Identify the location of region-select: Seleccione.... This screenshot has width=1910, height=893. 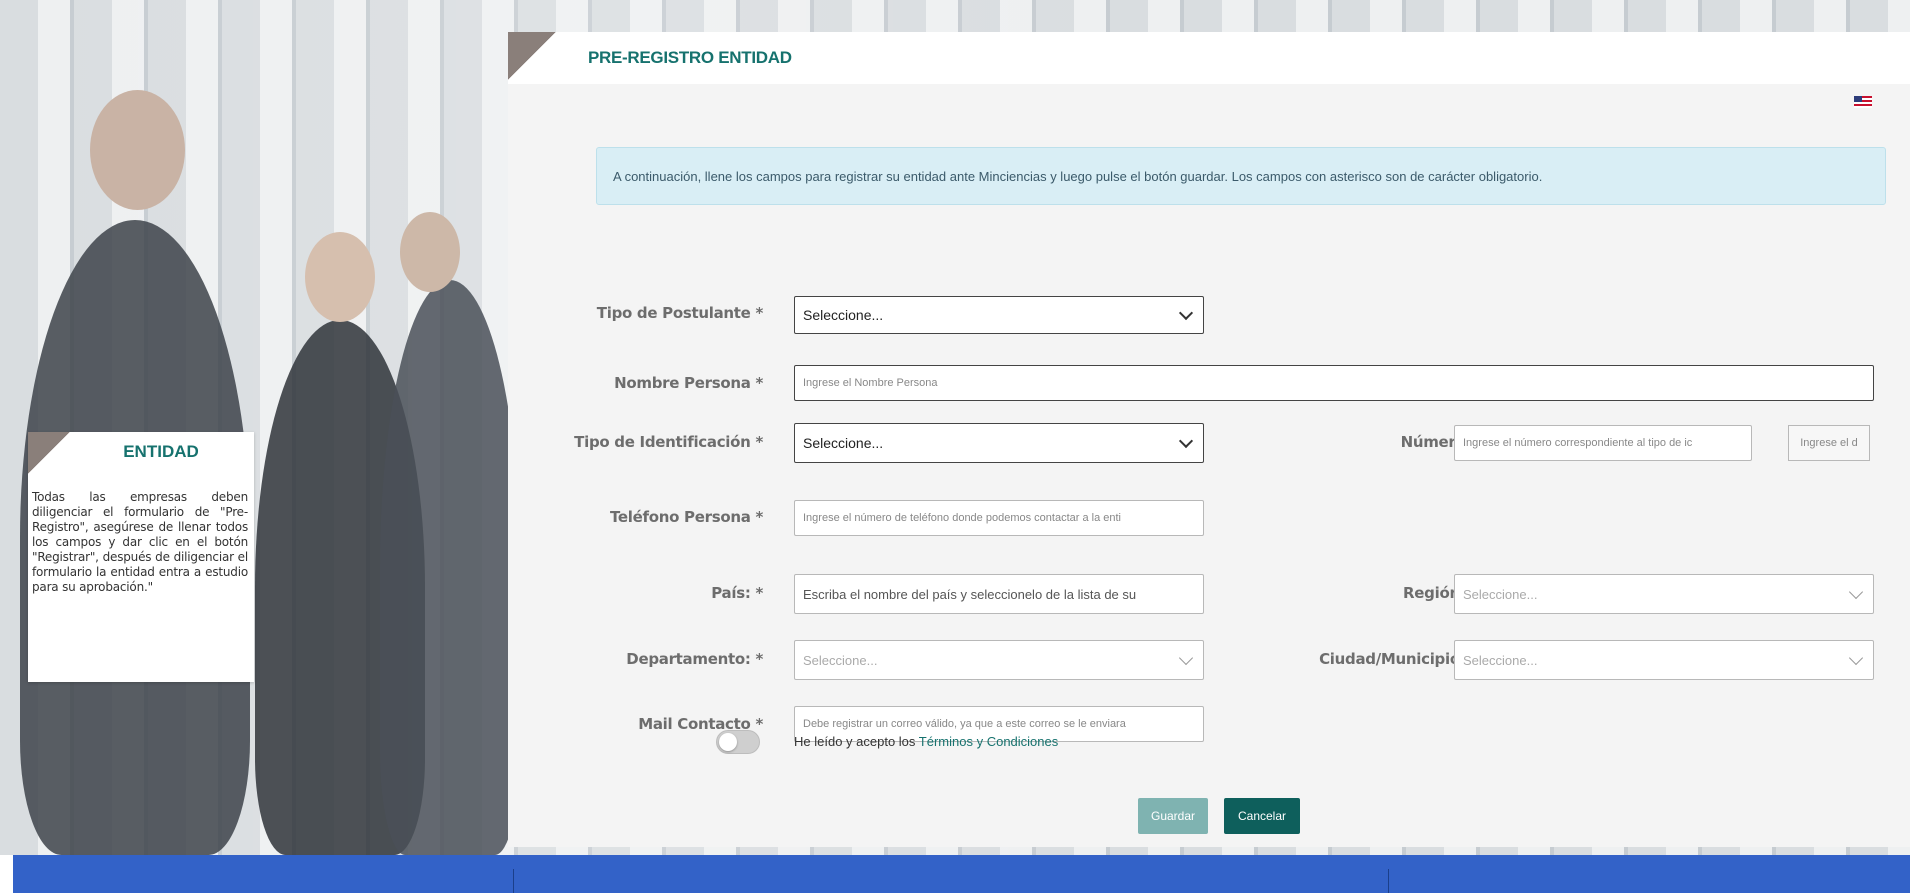
(1664, 594).